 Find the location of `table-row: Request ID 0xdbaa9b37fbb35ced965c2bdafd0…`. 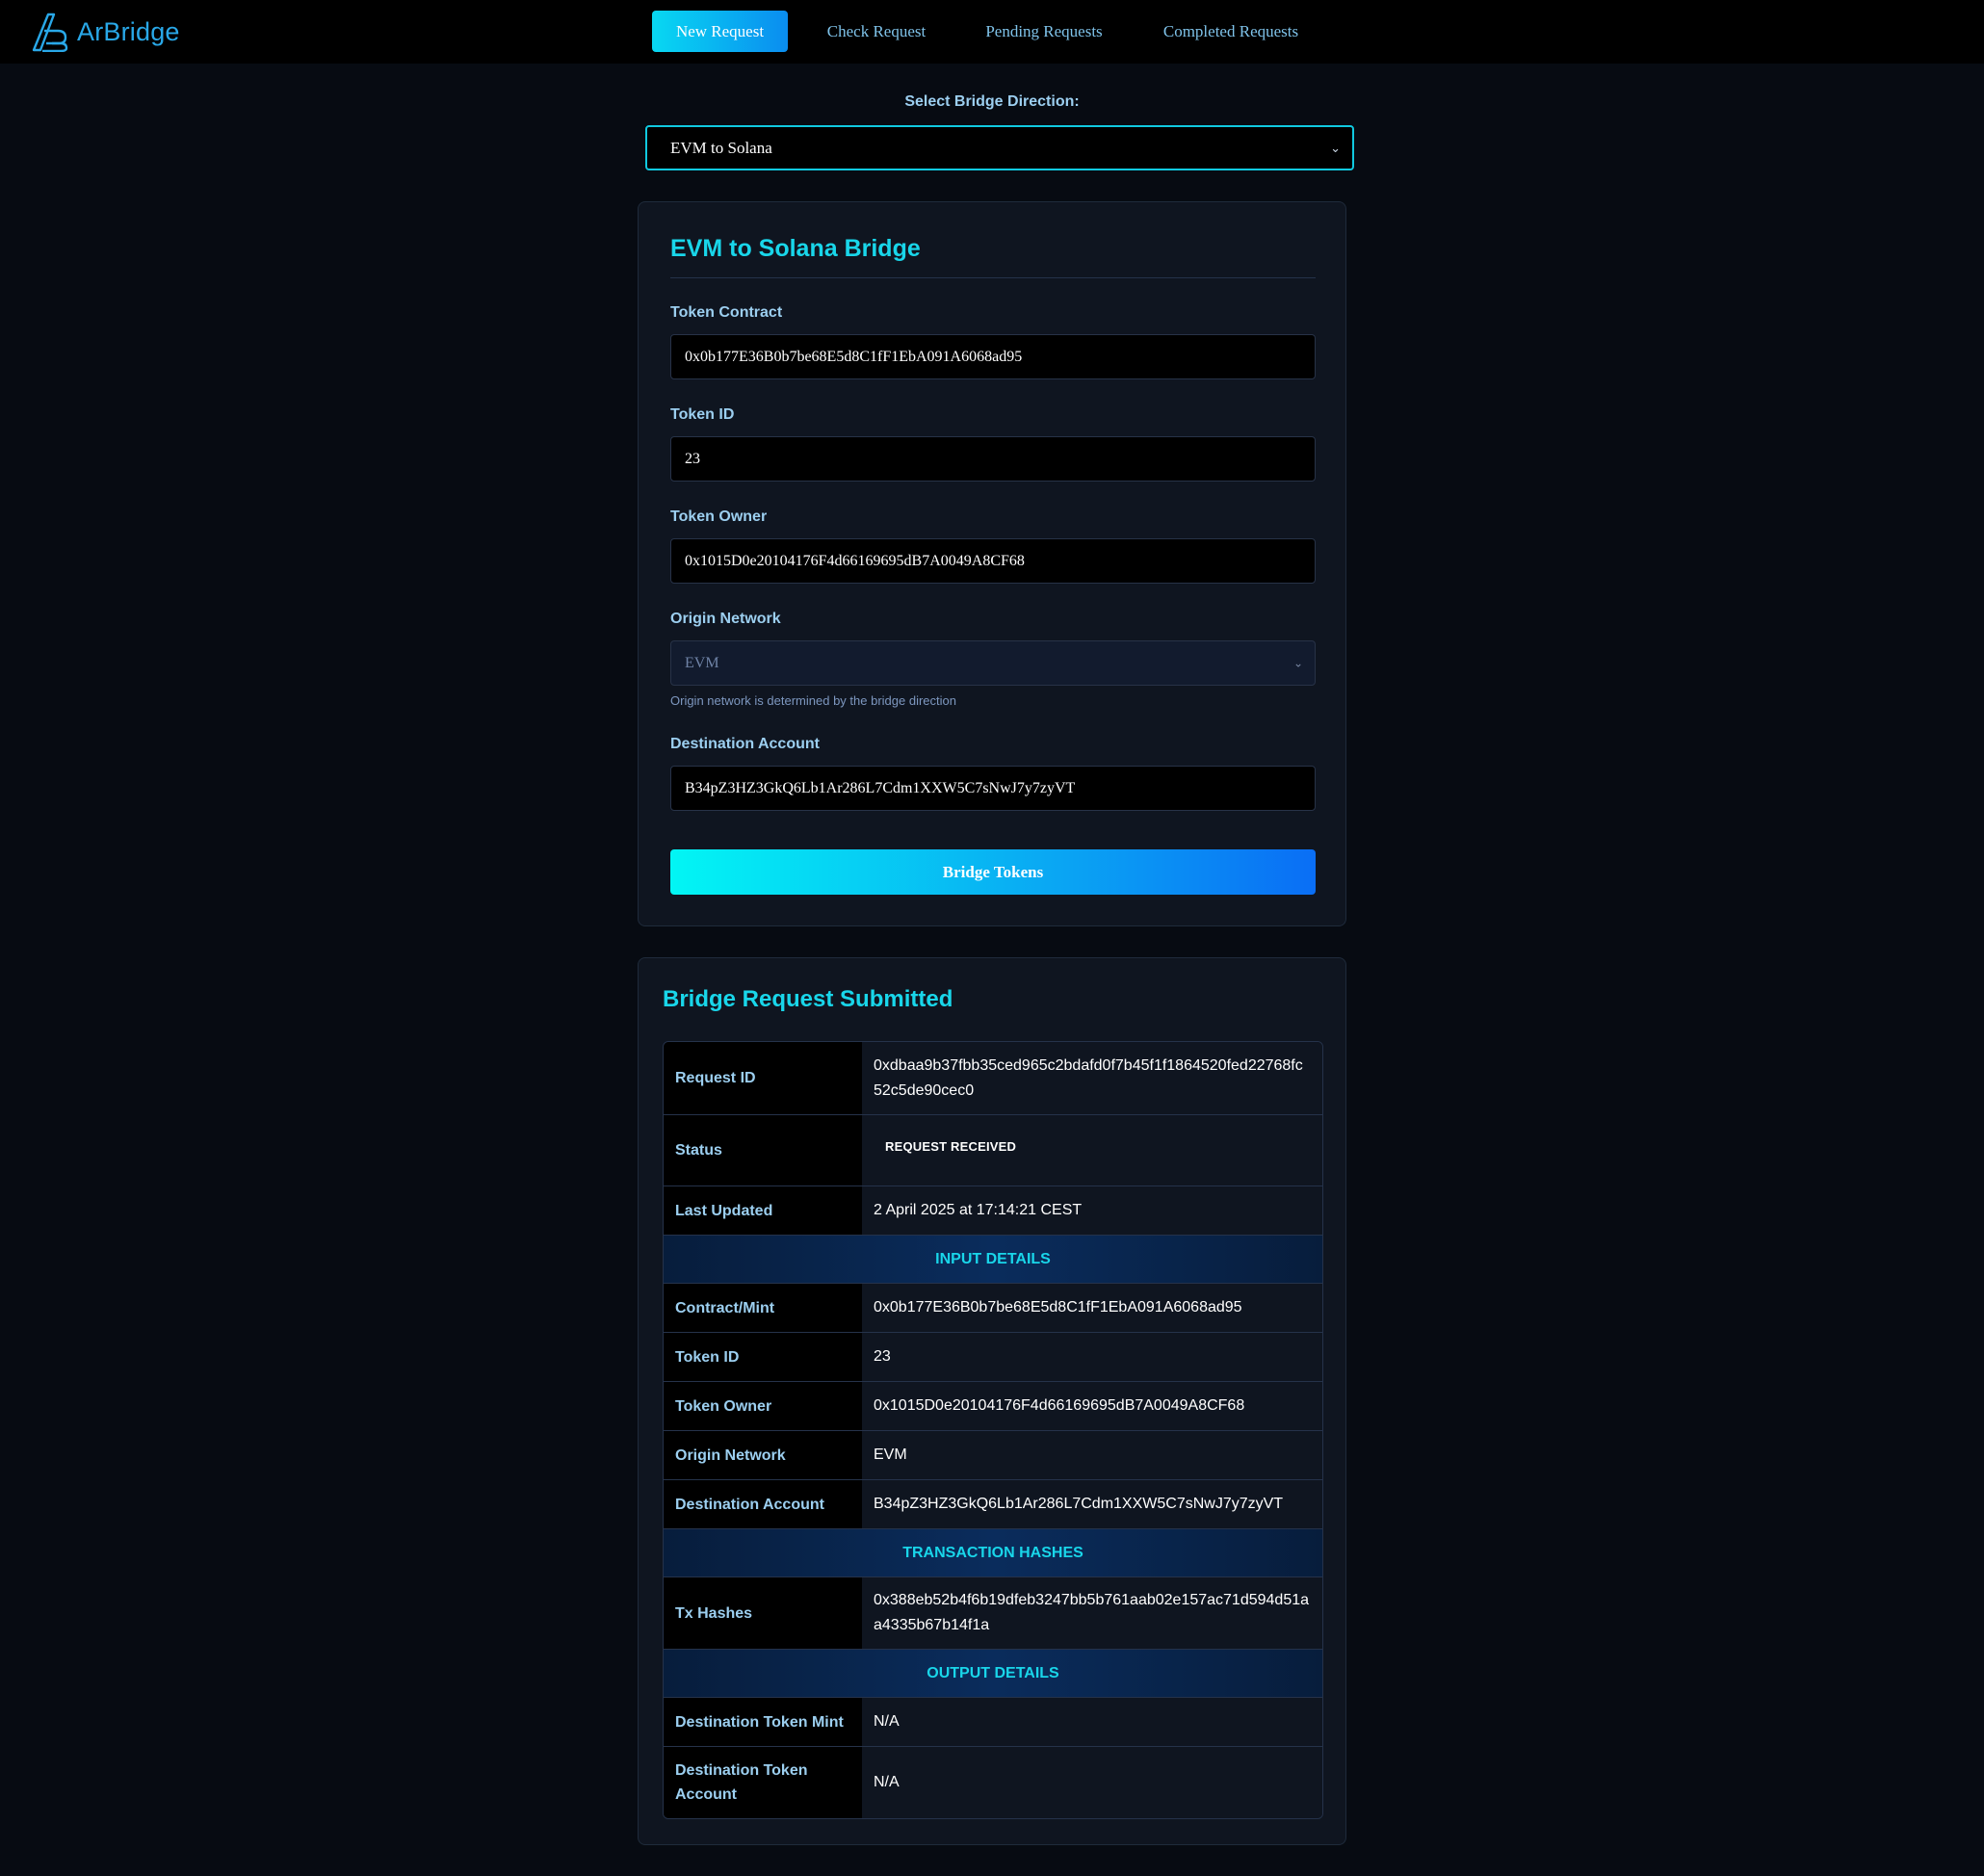

table-row: Request ID 0xdbaa9b37fbb35ced965c2bdafd0… is located at coordinates (993, 1078).